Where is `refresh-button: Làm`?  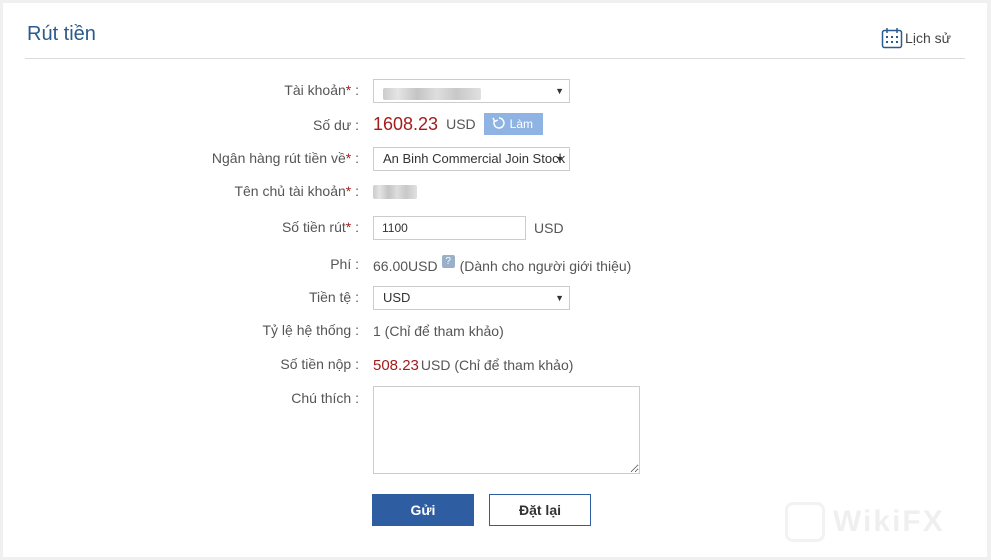
refresh-button: Làm is located at coordinates (513, 124).